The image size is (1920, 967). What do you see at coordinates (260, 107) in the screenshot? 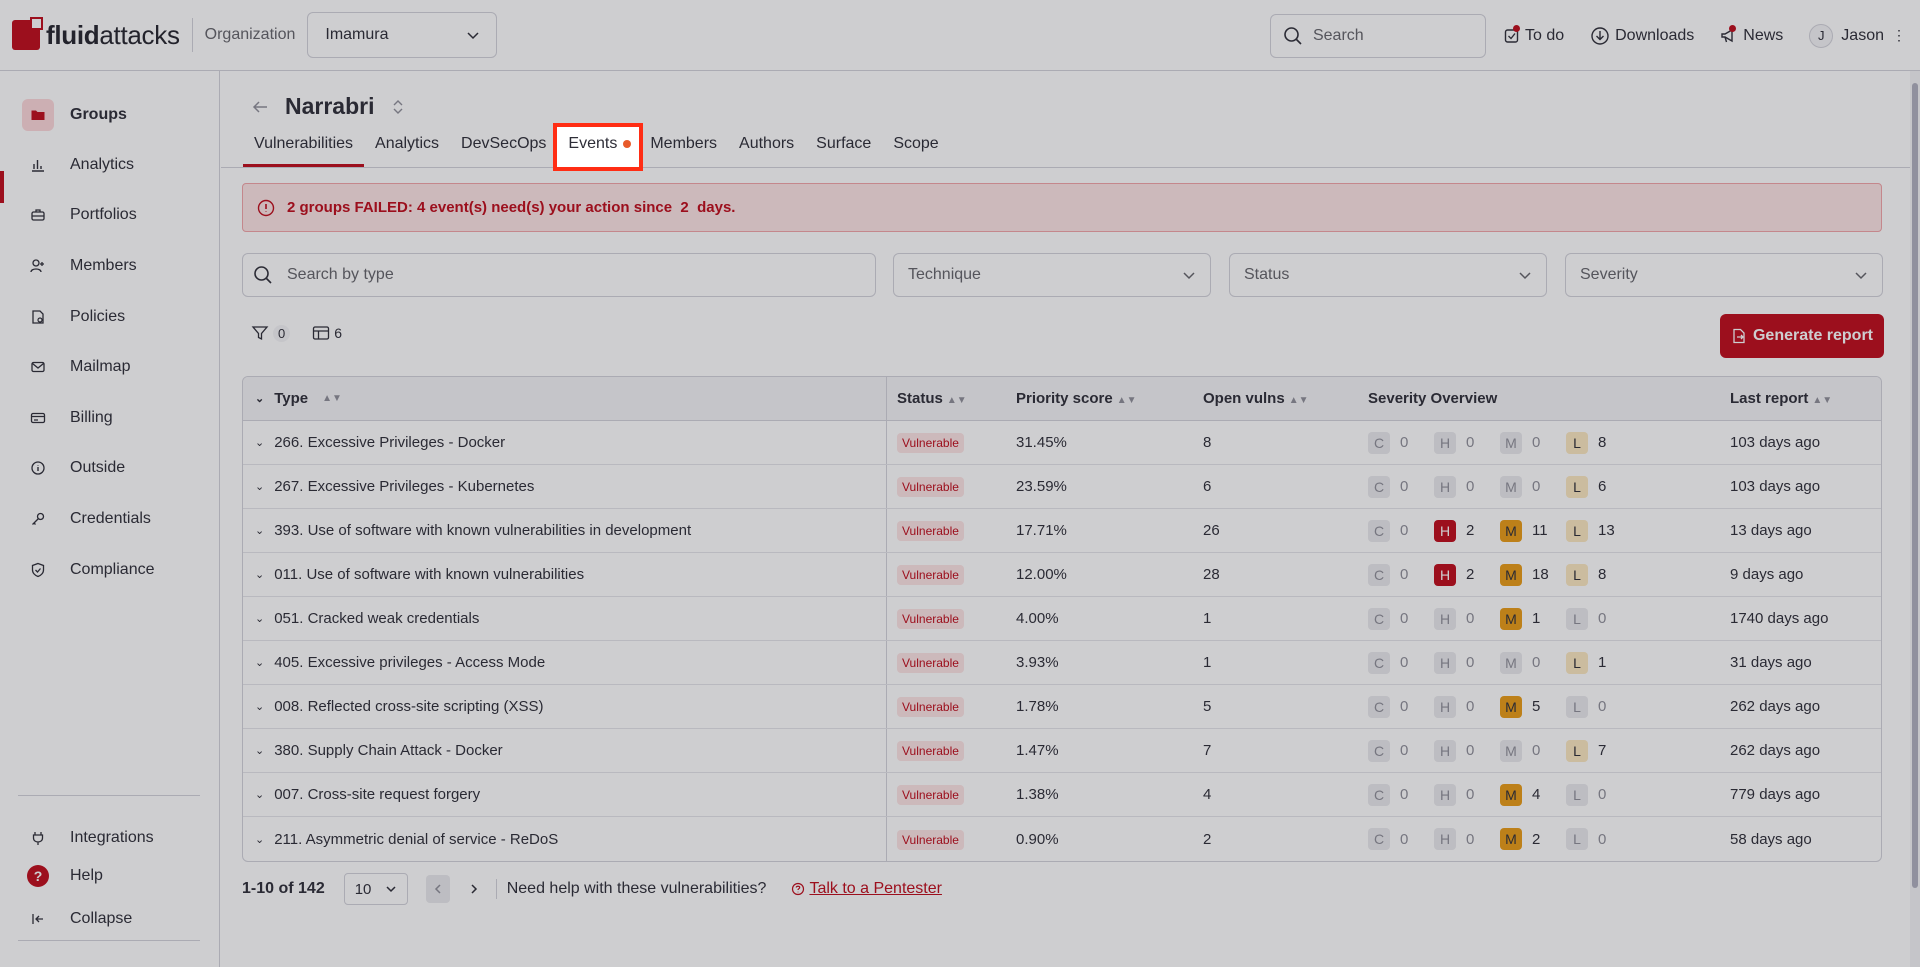
I see `back-arrow-icon` at bounding box center [260, 107].